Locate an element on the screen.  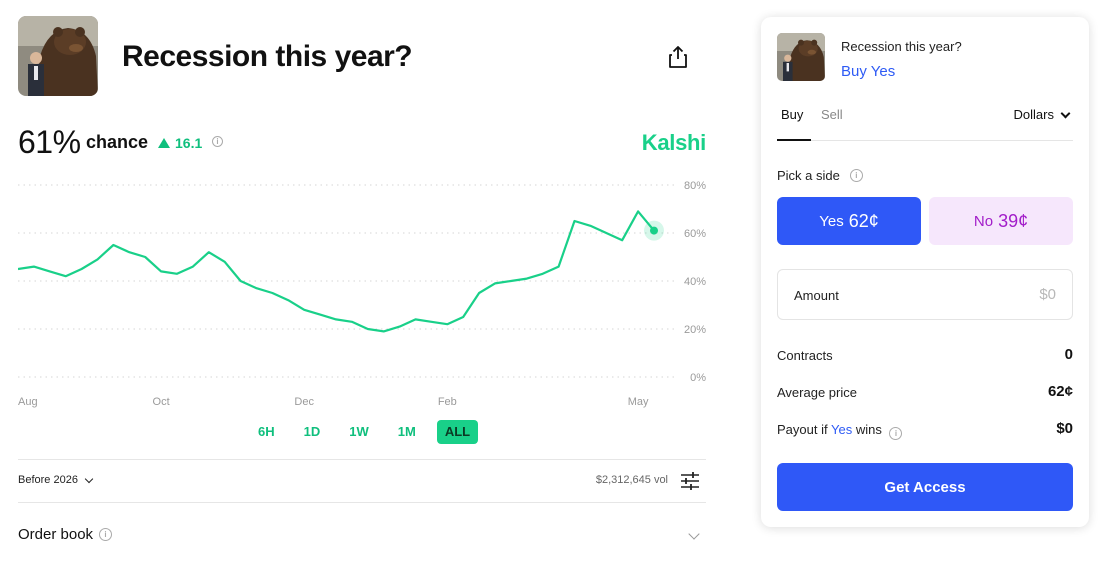
orderbook-toggle: Order book i is located at coordinates (65, 534).